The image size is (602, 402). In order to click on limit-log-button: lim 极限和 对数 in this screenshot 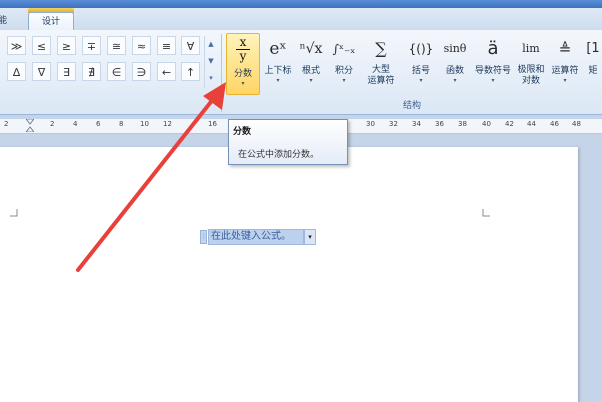, I will do `click(531, 64)`.